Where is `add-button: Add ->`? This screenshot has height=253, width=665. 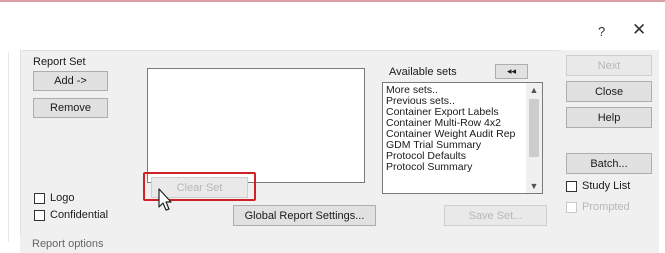 add-button: Add -> is located at coordinates (70, 81).